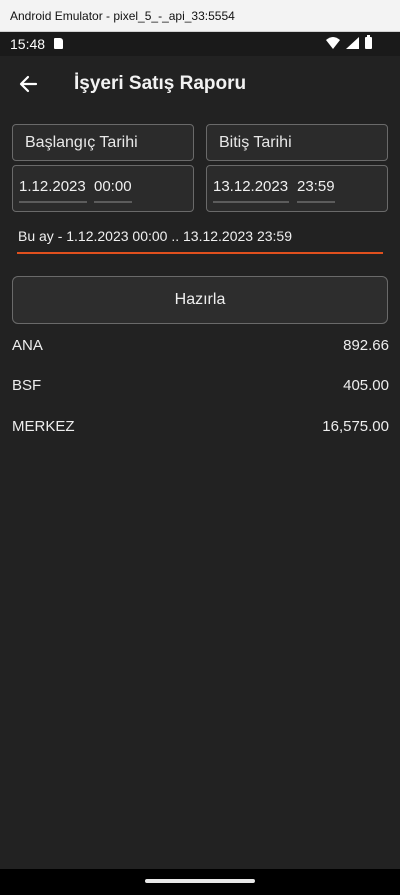 This screenshot has width=400, height=895. Describe the element at coordinates (255, 142) in the screenshot. I see `end-date-label: Bitiş Tarihi` at that location.